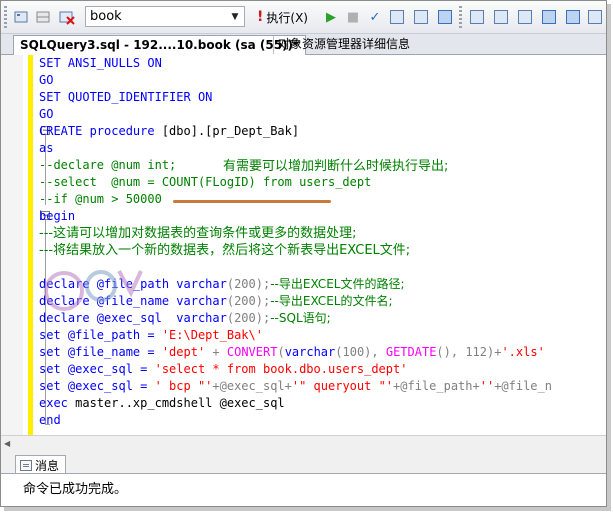  I want to click on annotation-underline, so click(252, 201).